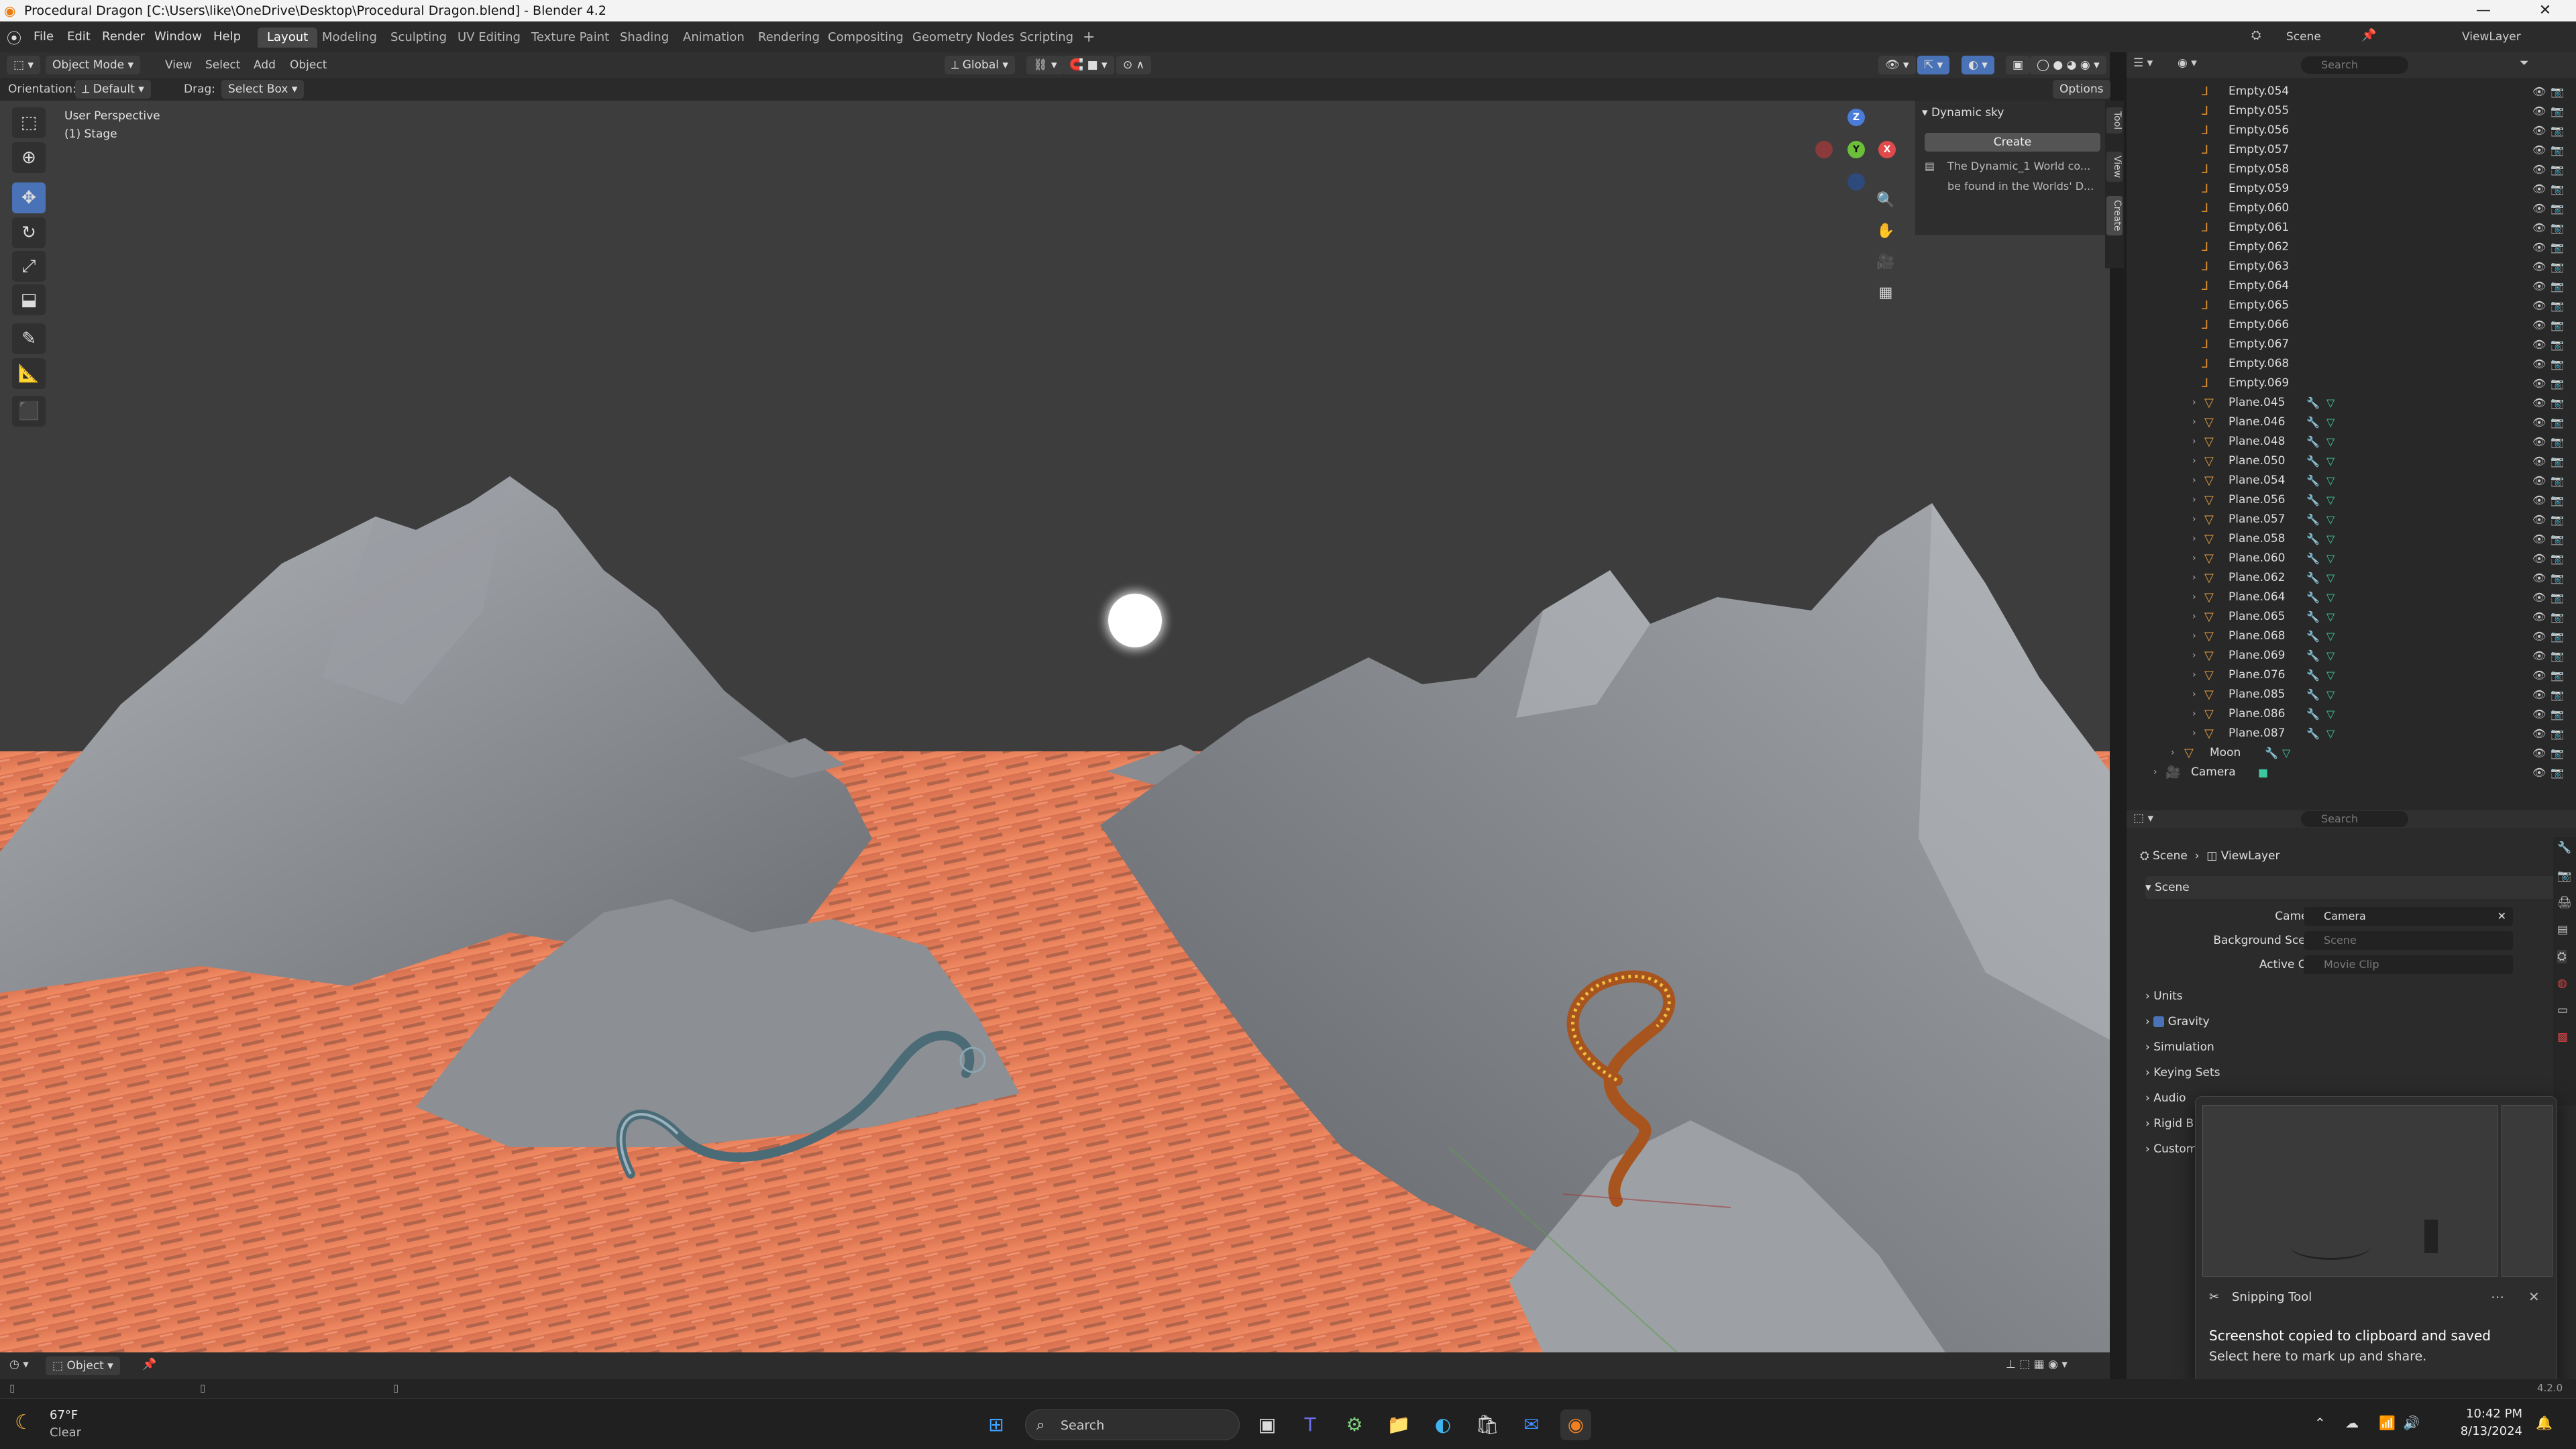  Describe the element at coordinates (19, 1364) in the screenshot. I see `editor-type-icon: ◷ ▾` at that location.